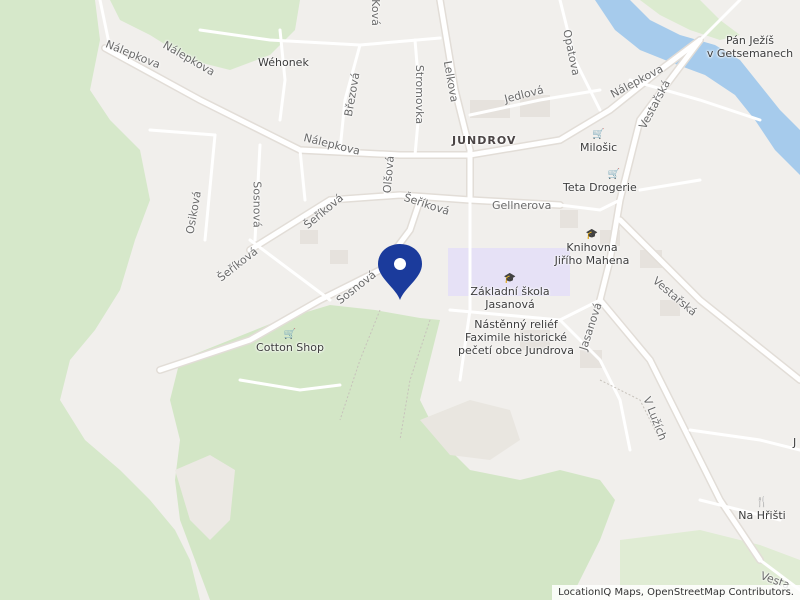 The image size is (800, 600). I want to click on place-label-wehonek: Wéhonek, so click(283, 62).